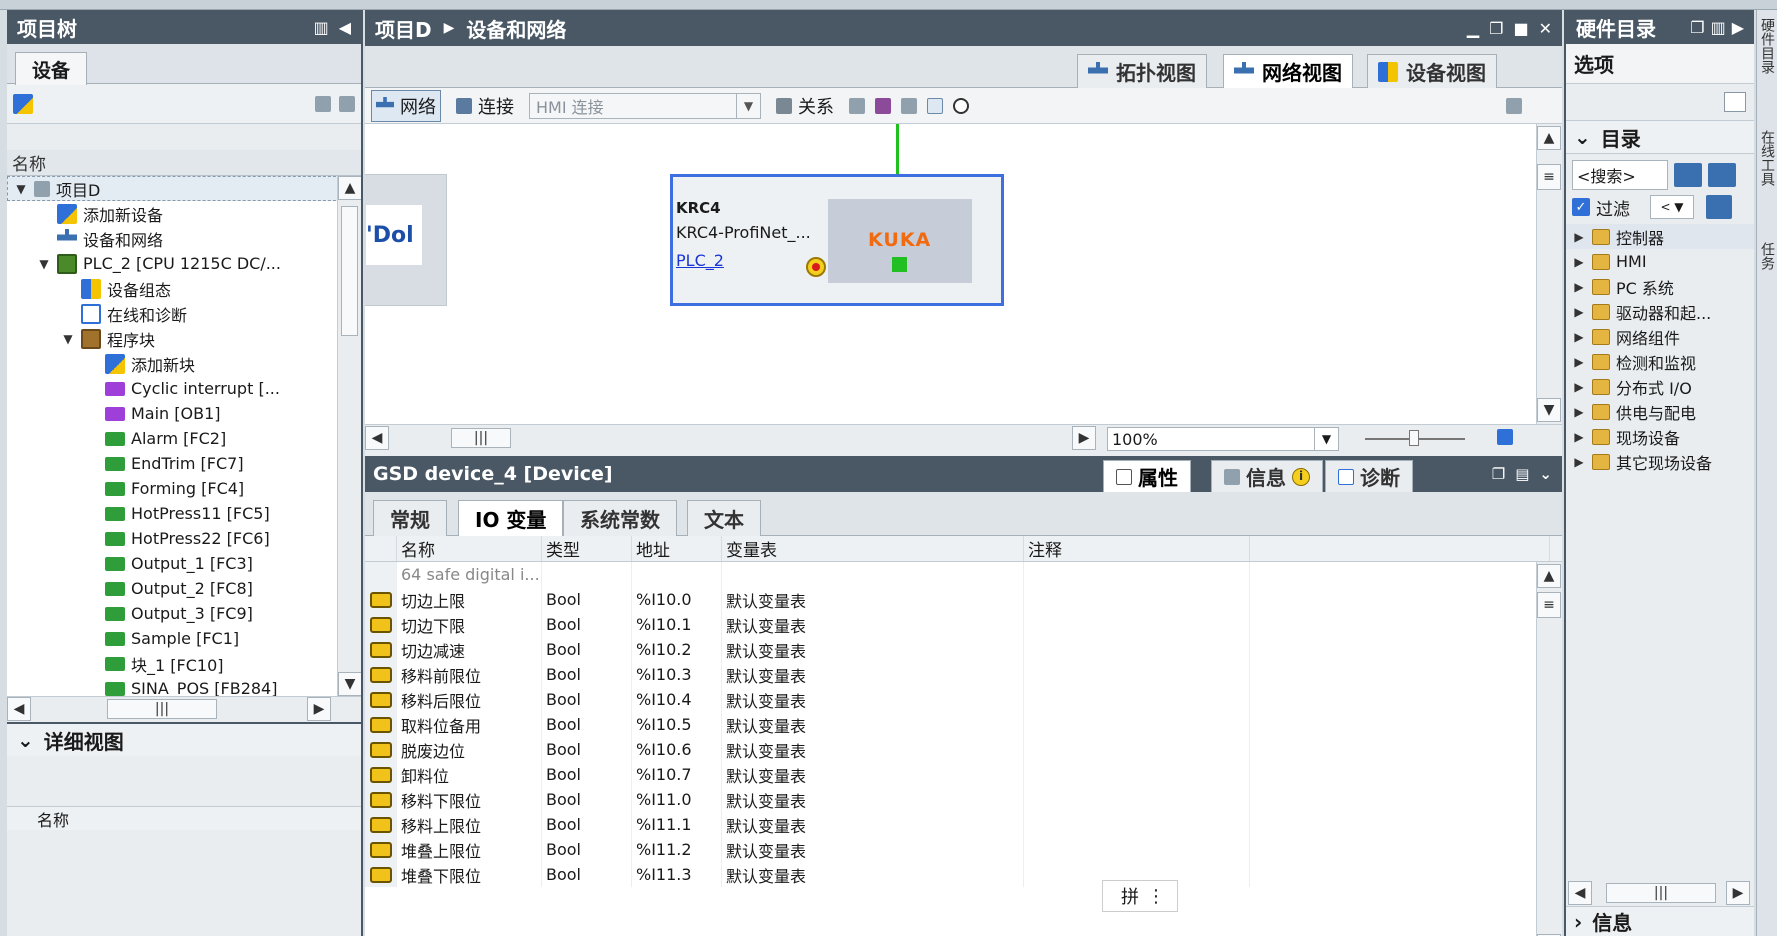  What do you see at coordinates (184, 338) in the screenshot?
I see `tree-item: ▼ 程序块` at bounding box center [184, 338].